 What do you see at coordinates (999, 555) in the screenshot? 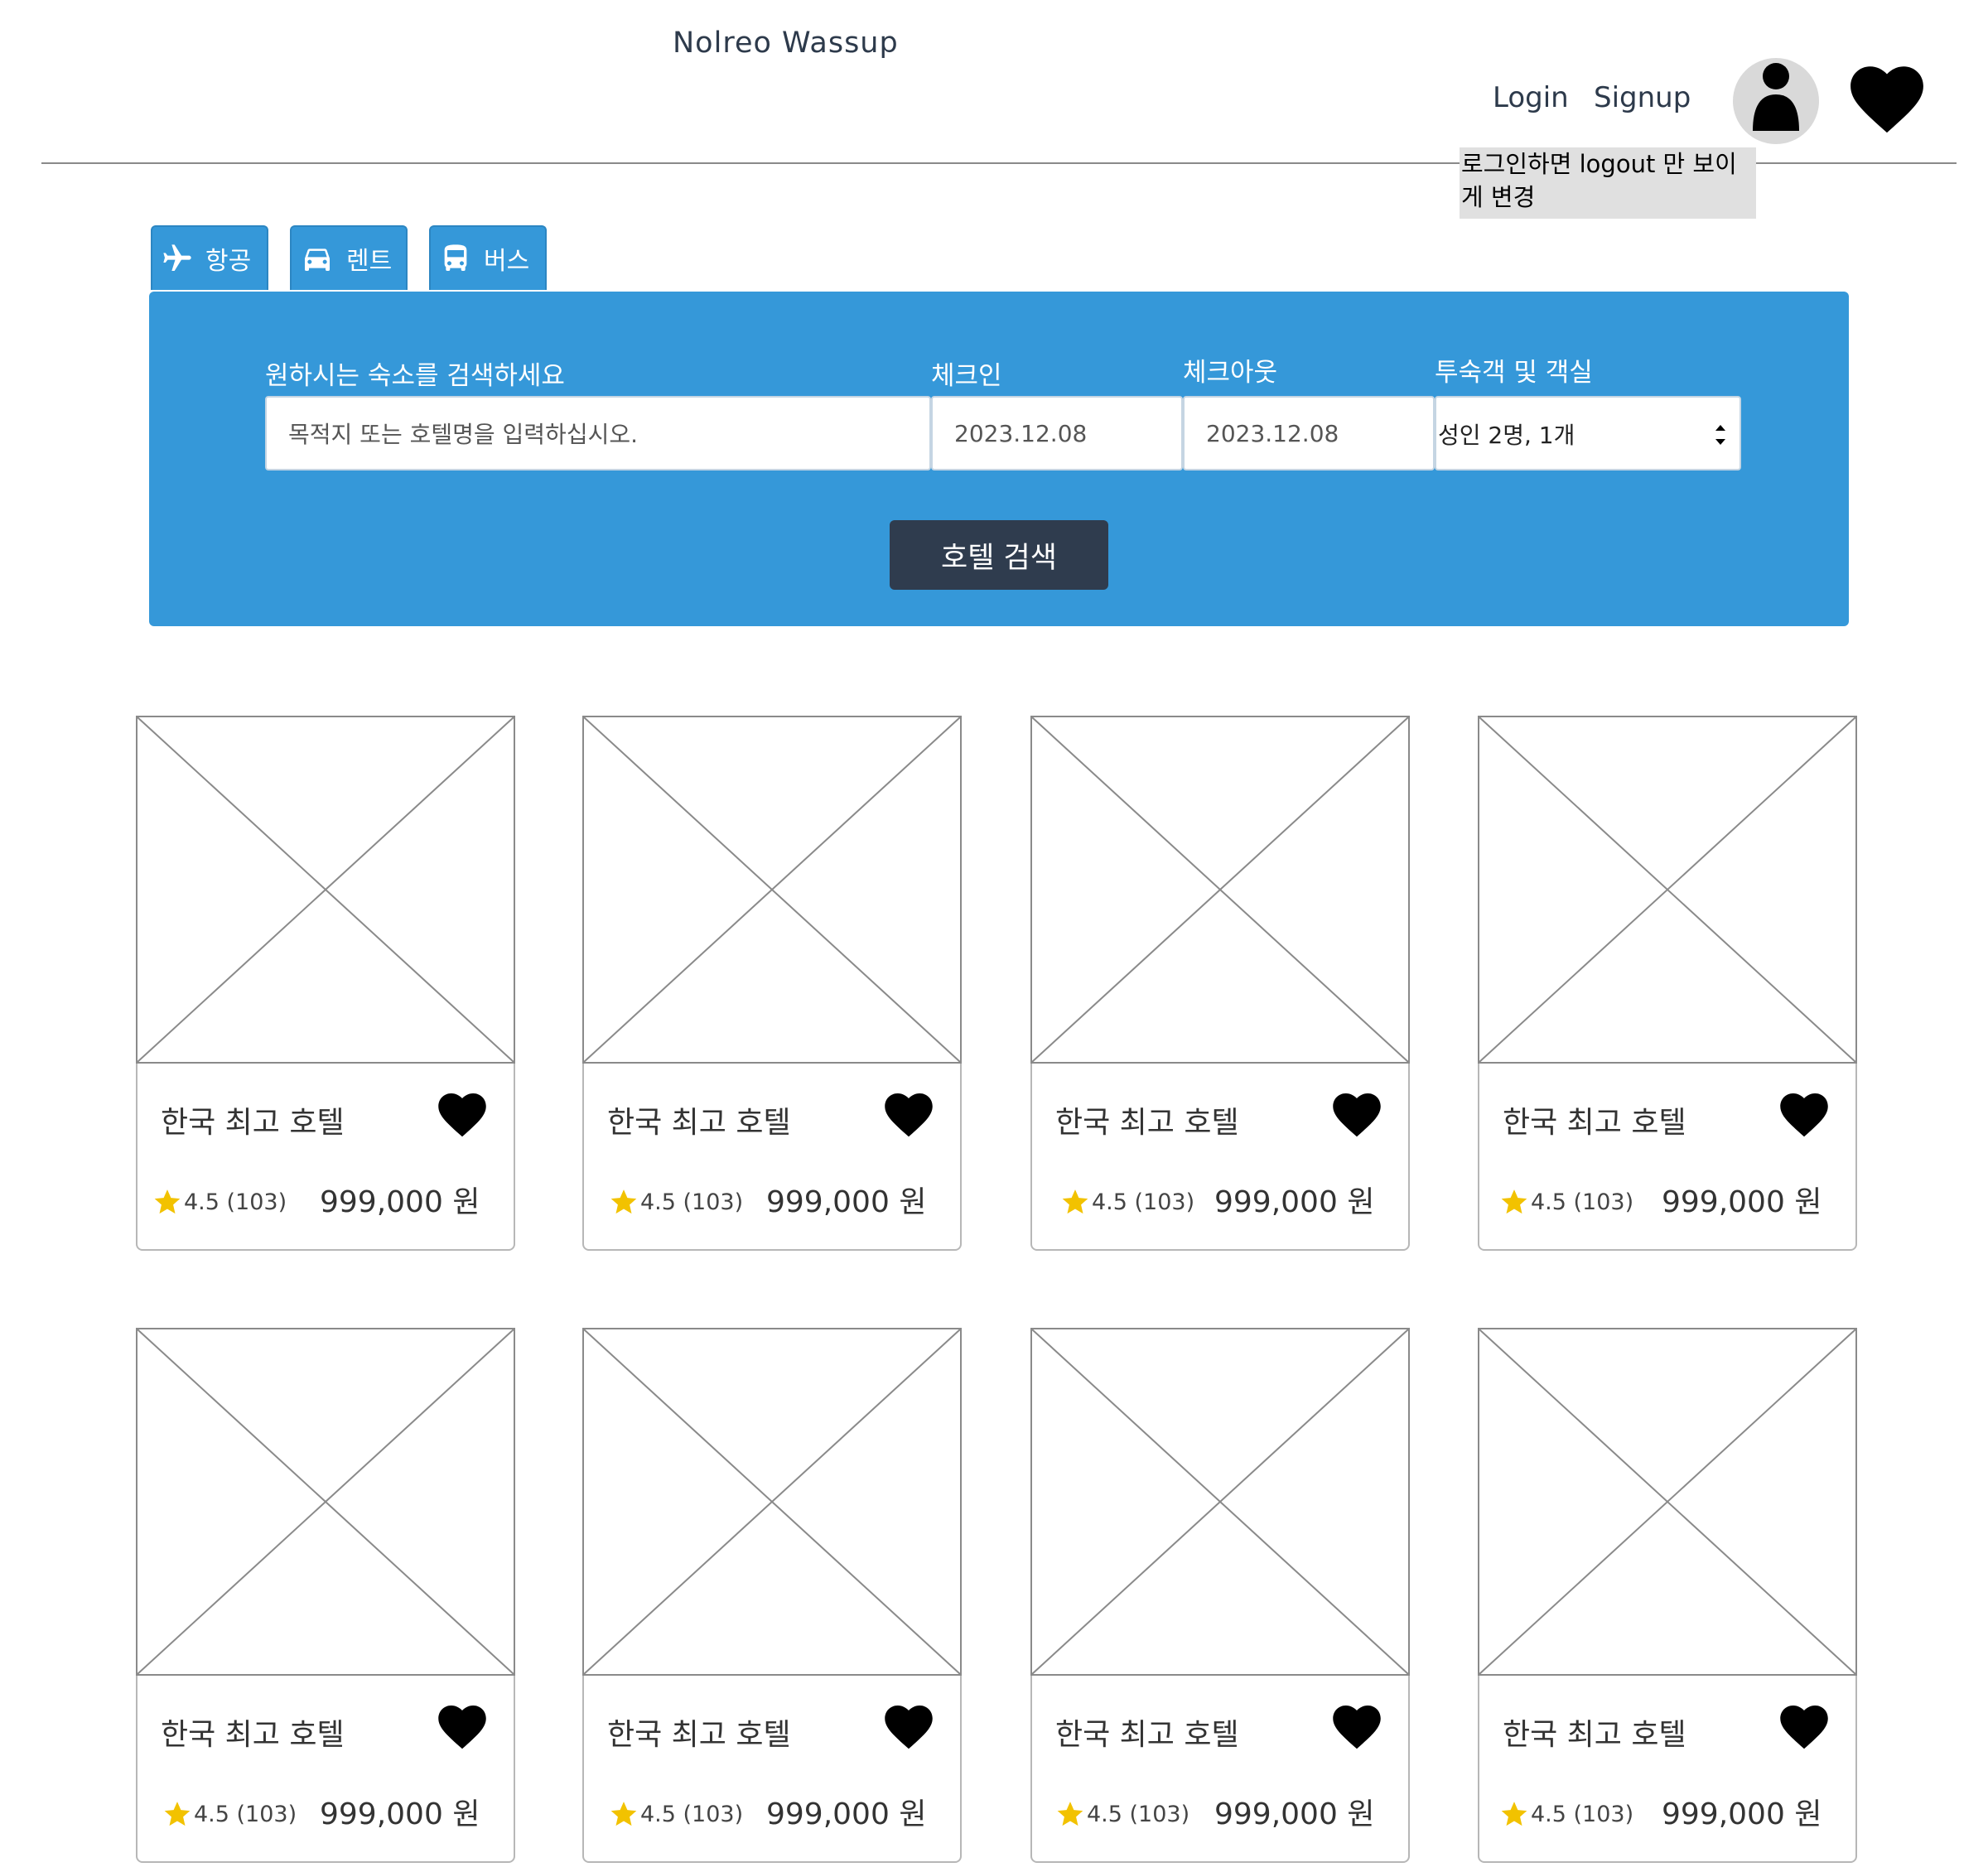
I see `hotel-search-button: 호텔 검색` at bounding box center [999, 555].